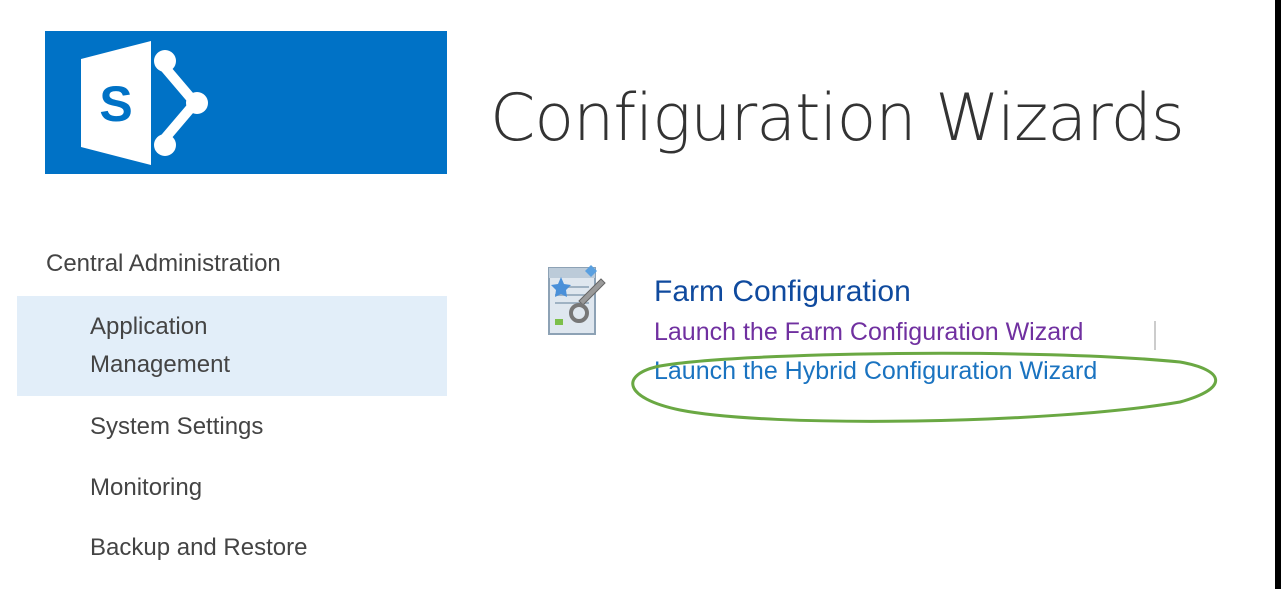 The width and height of the screenshot is (1281, 589). Describe the element at coordinates (160, 345) in the screenshot. I see `nav-item-label: Application Management` at that location.